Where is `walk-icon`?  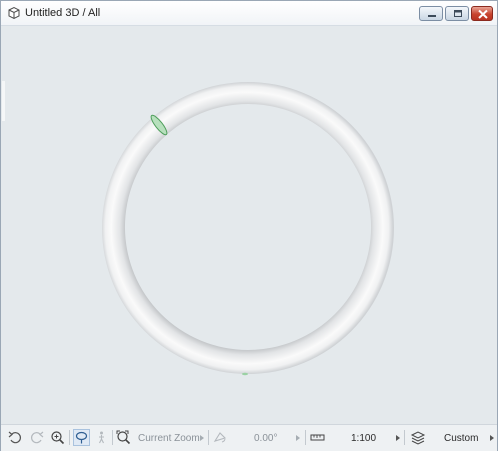
walk-icon is located at coordinates (101, 437).